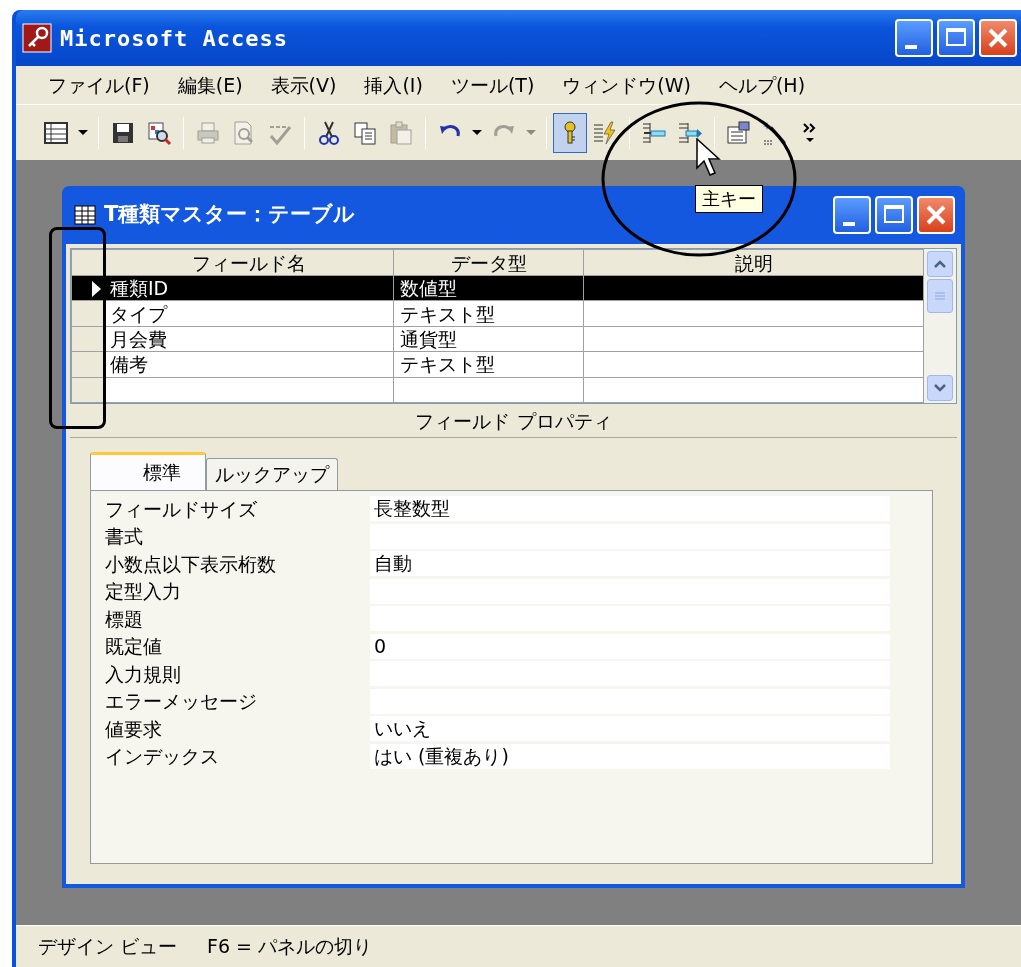  Describe the element at coordinates (124, 619) in the screenshot. I see `property-label: 標題` at that location.